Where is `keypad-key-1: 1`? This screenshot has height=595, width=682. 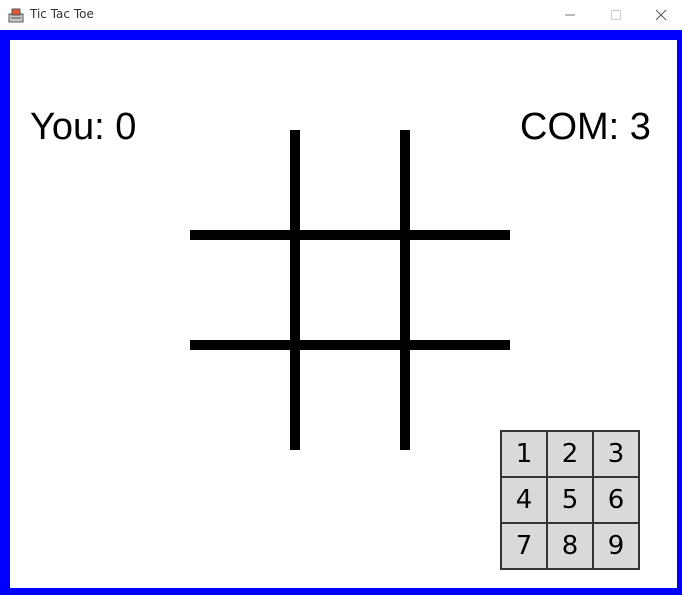
keypad-key-1: 1 is located at coordinates (524, 454).